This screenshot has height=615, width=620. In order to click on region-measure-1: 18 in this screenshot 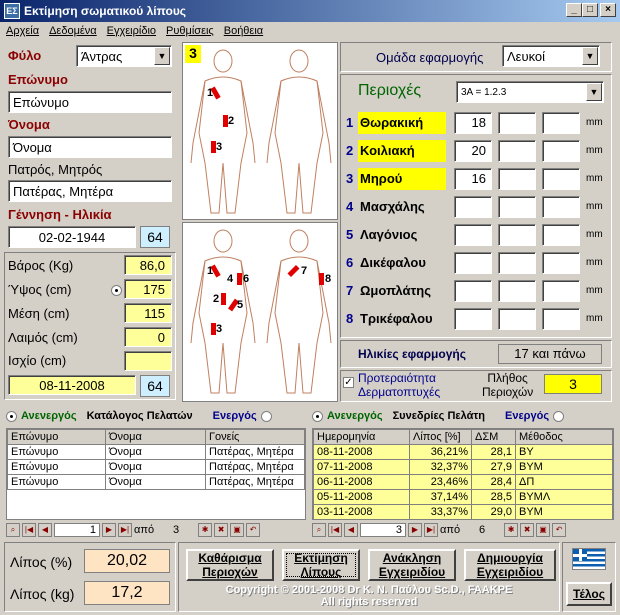, I will do `click(473, 123)`.